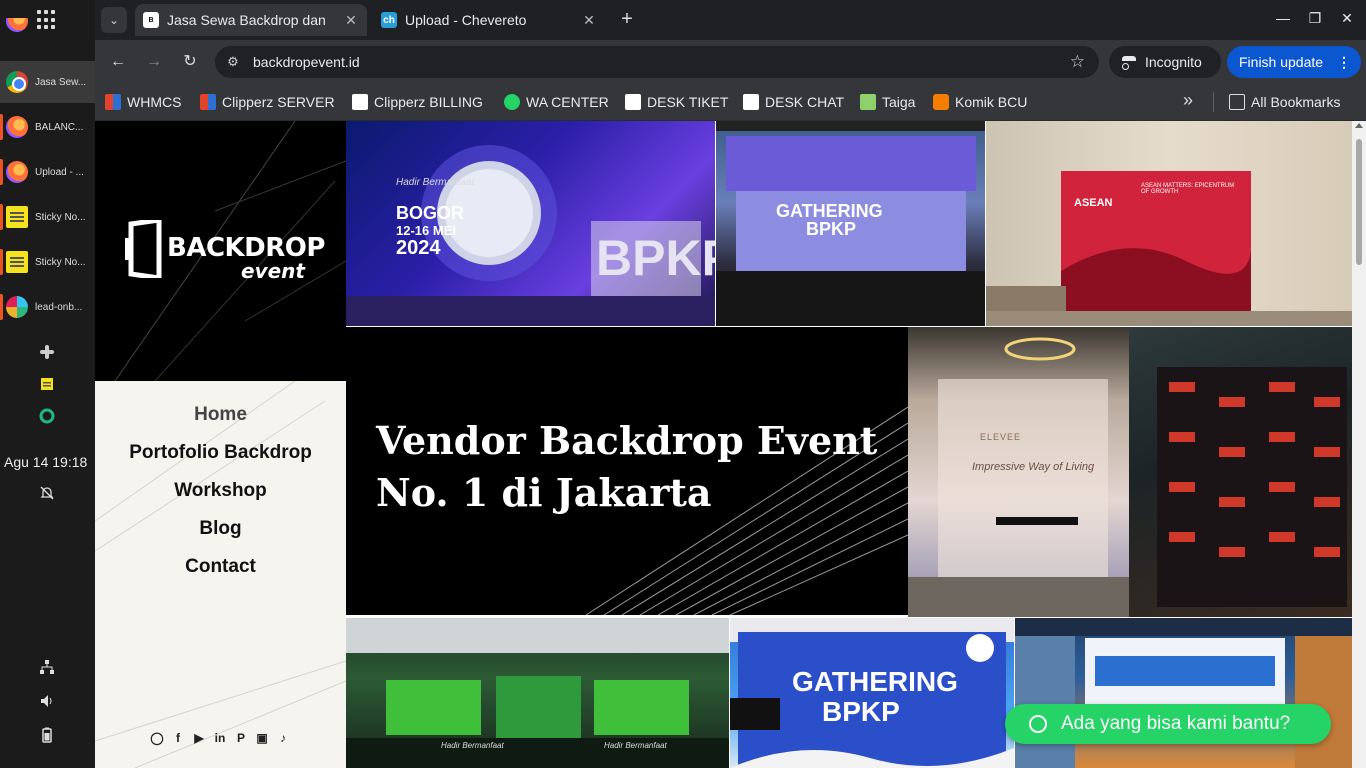 The image size is (1366, 768). What do you see at coordinates (241, 738) in the screenshot?
I see `pinterest-icon: P` at bounding box center [241, 738].